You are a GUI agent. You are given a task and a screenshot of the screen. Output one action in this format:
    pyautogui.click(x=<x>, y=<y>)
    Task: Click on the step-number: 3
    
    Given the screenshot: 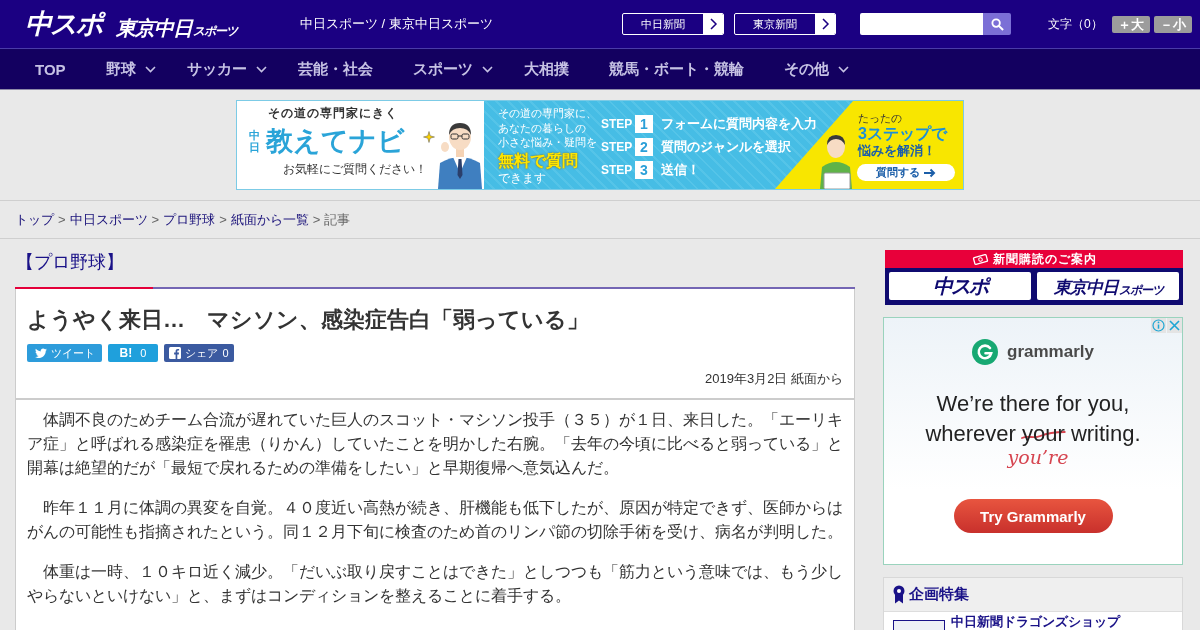 What is the action you would take?
    pyautogui.click(x=644, y=169)
    